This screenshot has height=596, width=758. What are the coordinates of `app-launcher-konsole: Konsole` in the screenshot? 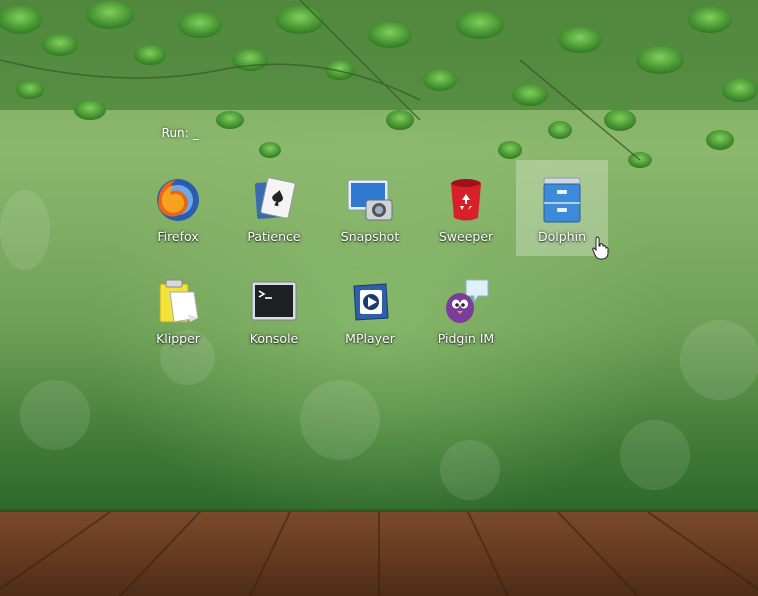 It's located at (274, 310).